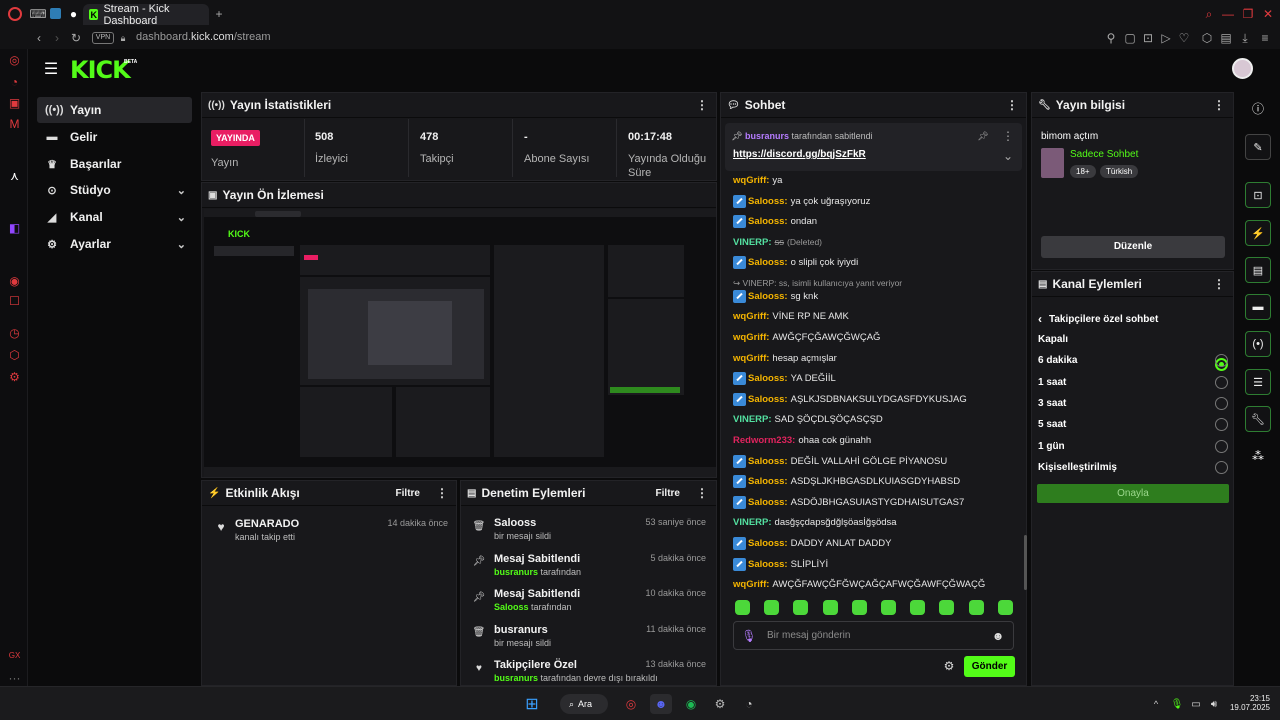 The image size is (1280, 720). I want to click on chat-message: Salooss: DADDY ANLAT DADDY, so click(812, 543).